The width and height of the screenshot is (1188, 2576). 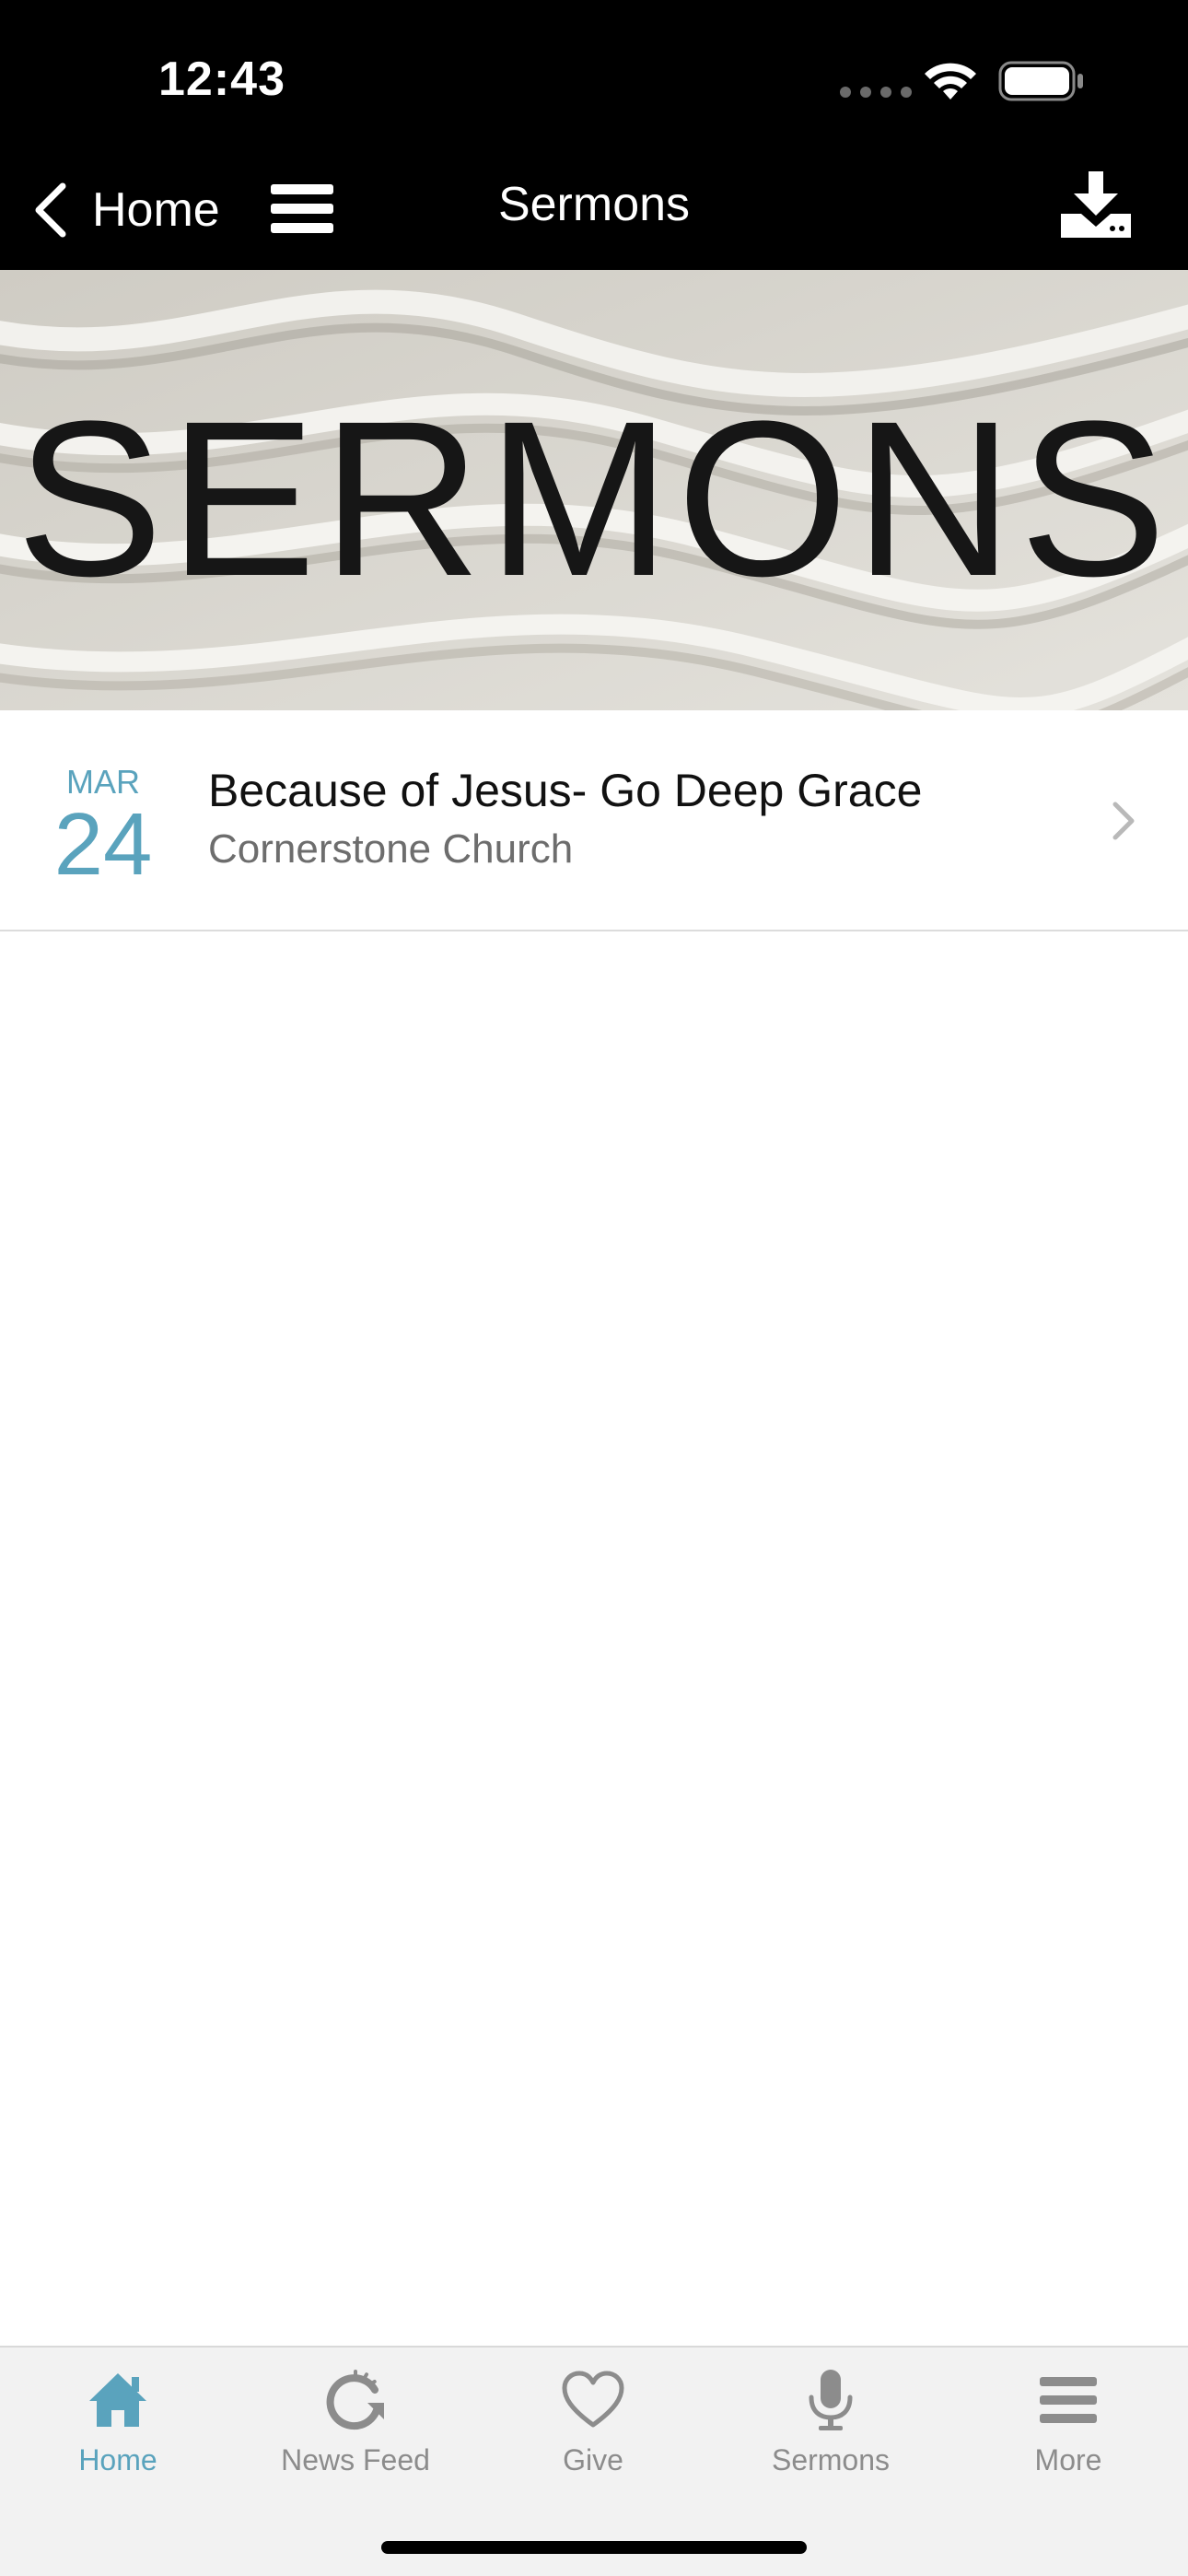 I want to click on tab-give: Give, so click(x=593, y=2422).